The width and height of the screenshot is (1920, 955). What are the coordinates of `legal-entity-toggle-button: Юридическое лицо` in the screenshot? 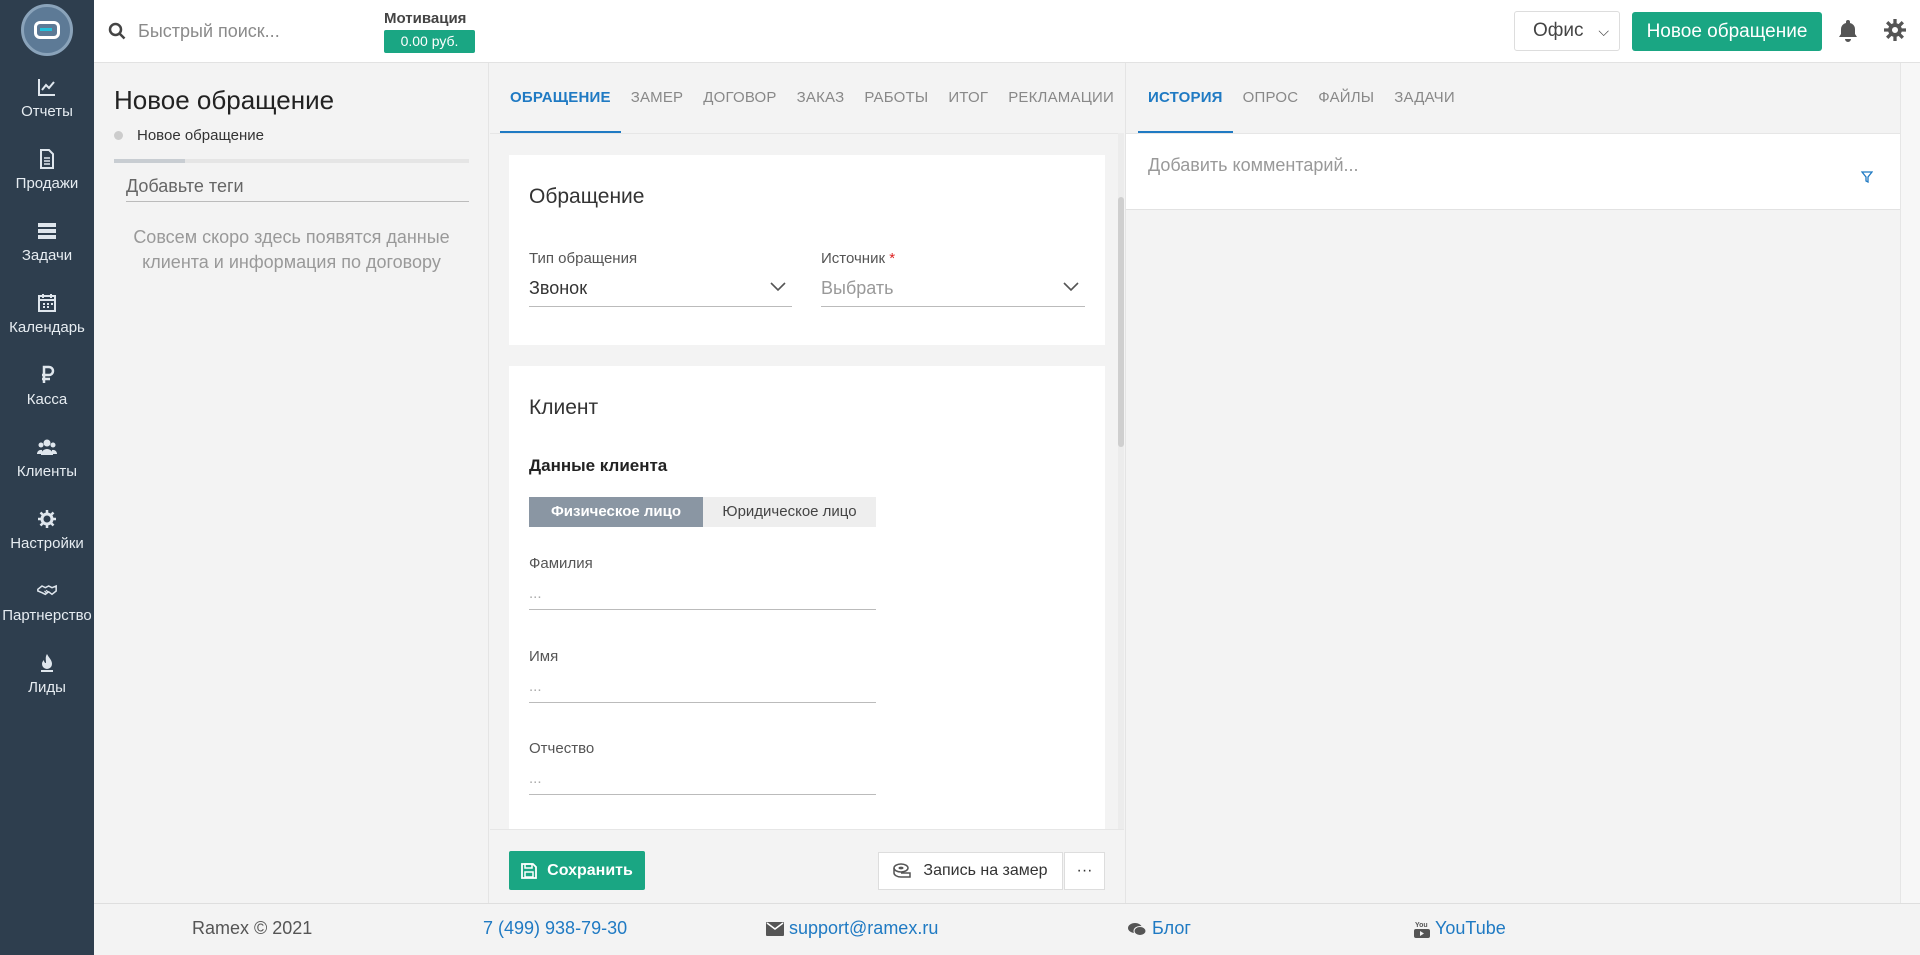 It's located at (789, 512).